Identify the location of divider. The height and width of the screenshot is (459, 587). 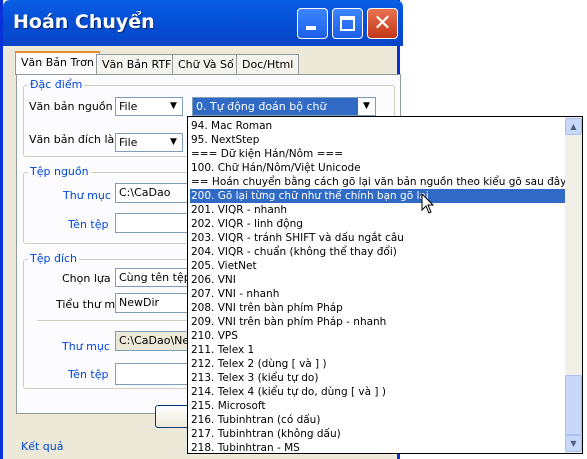
(121, 320).